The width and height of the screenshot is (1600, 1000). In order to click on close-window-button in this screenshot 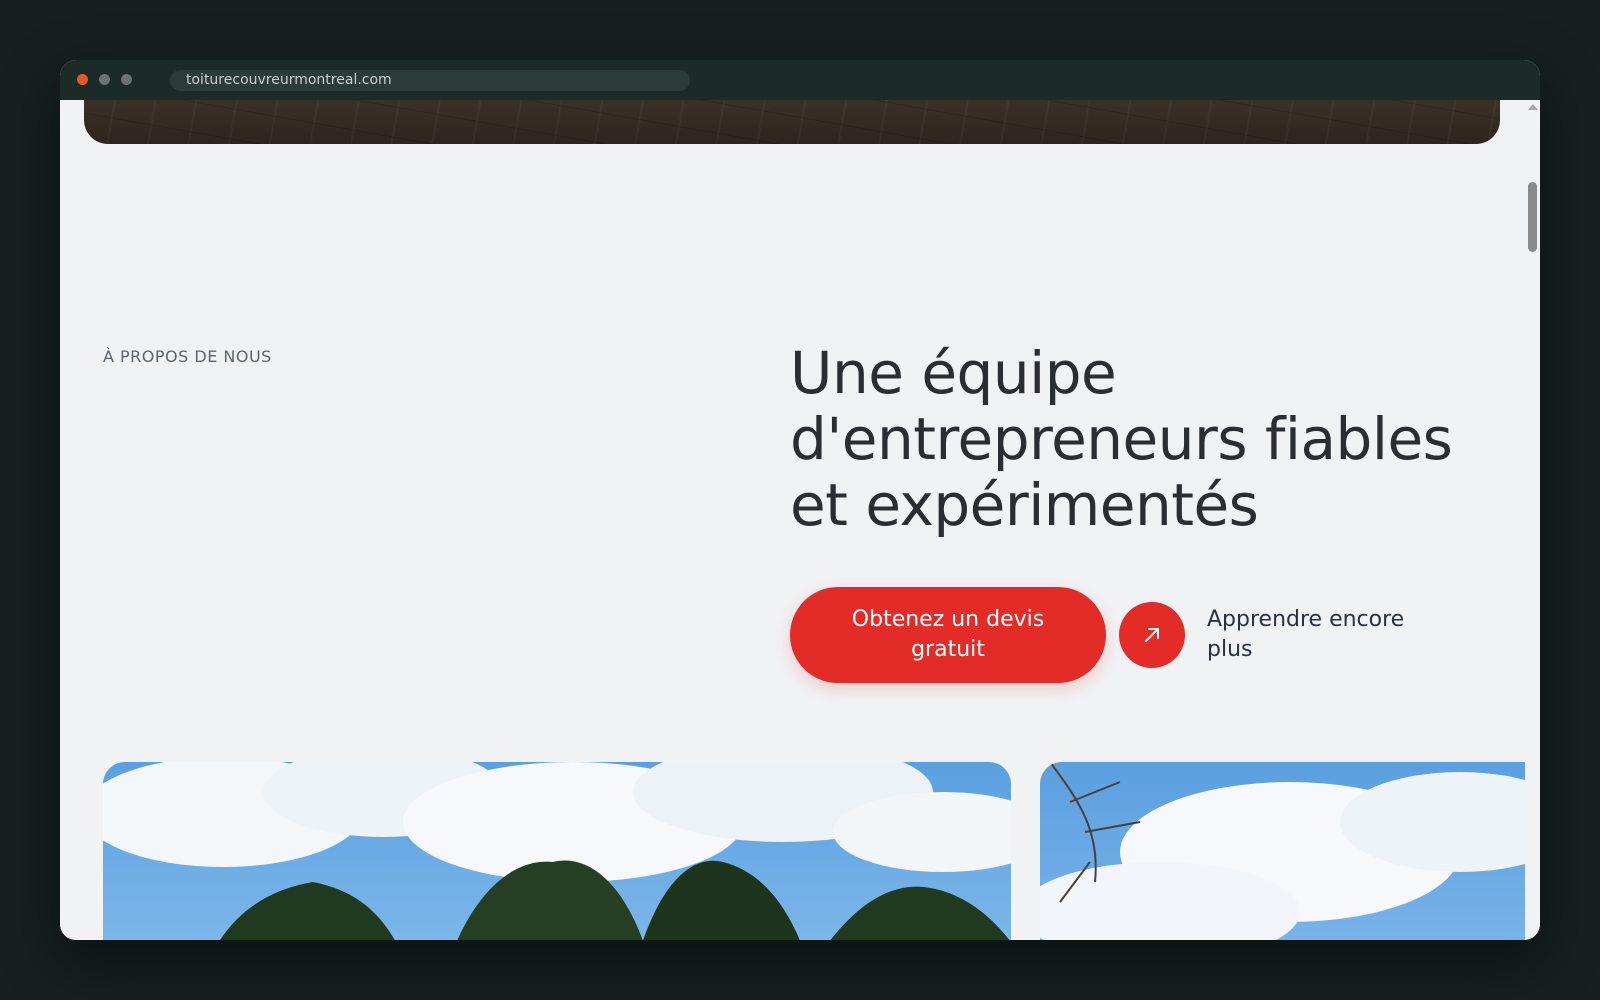, I will do `click(82, 79)`.